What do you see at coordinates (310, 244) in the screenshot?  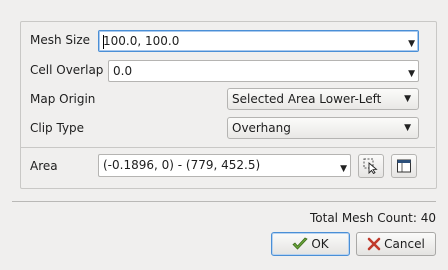 I see `ok-button: OK` at bounding box center [310, 244].